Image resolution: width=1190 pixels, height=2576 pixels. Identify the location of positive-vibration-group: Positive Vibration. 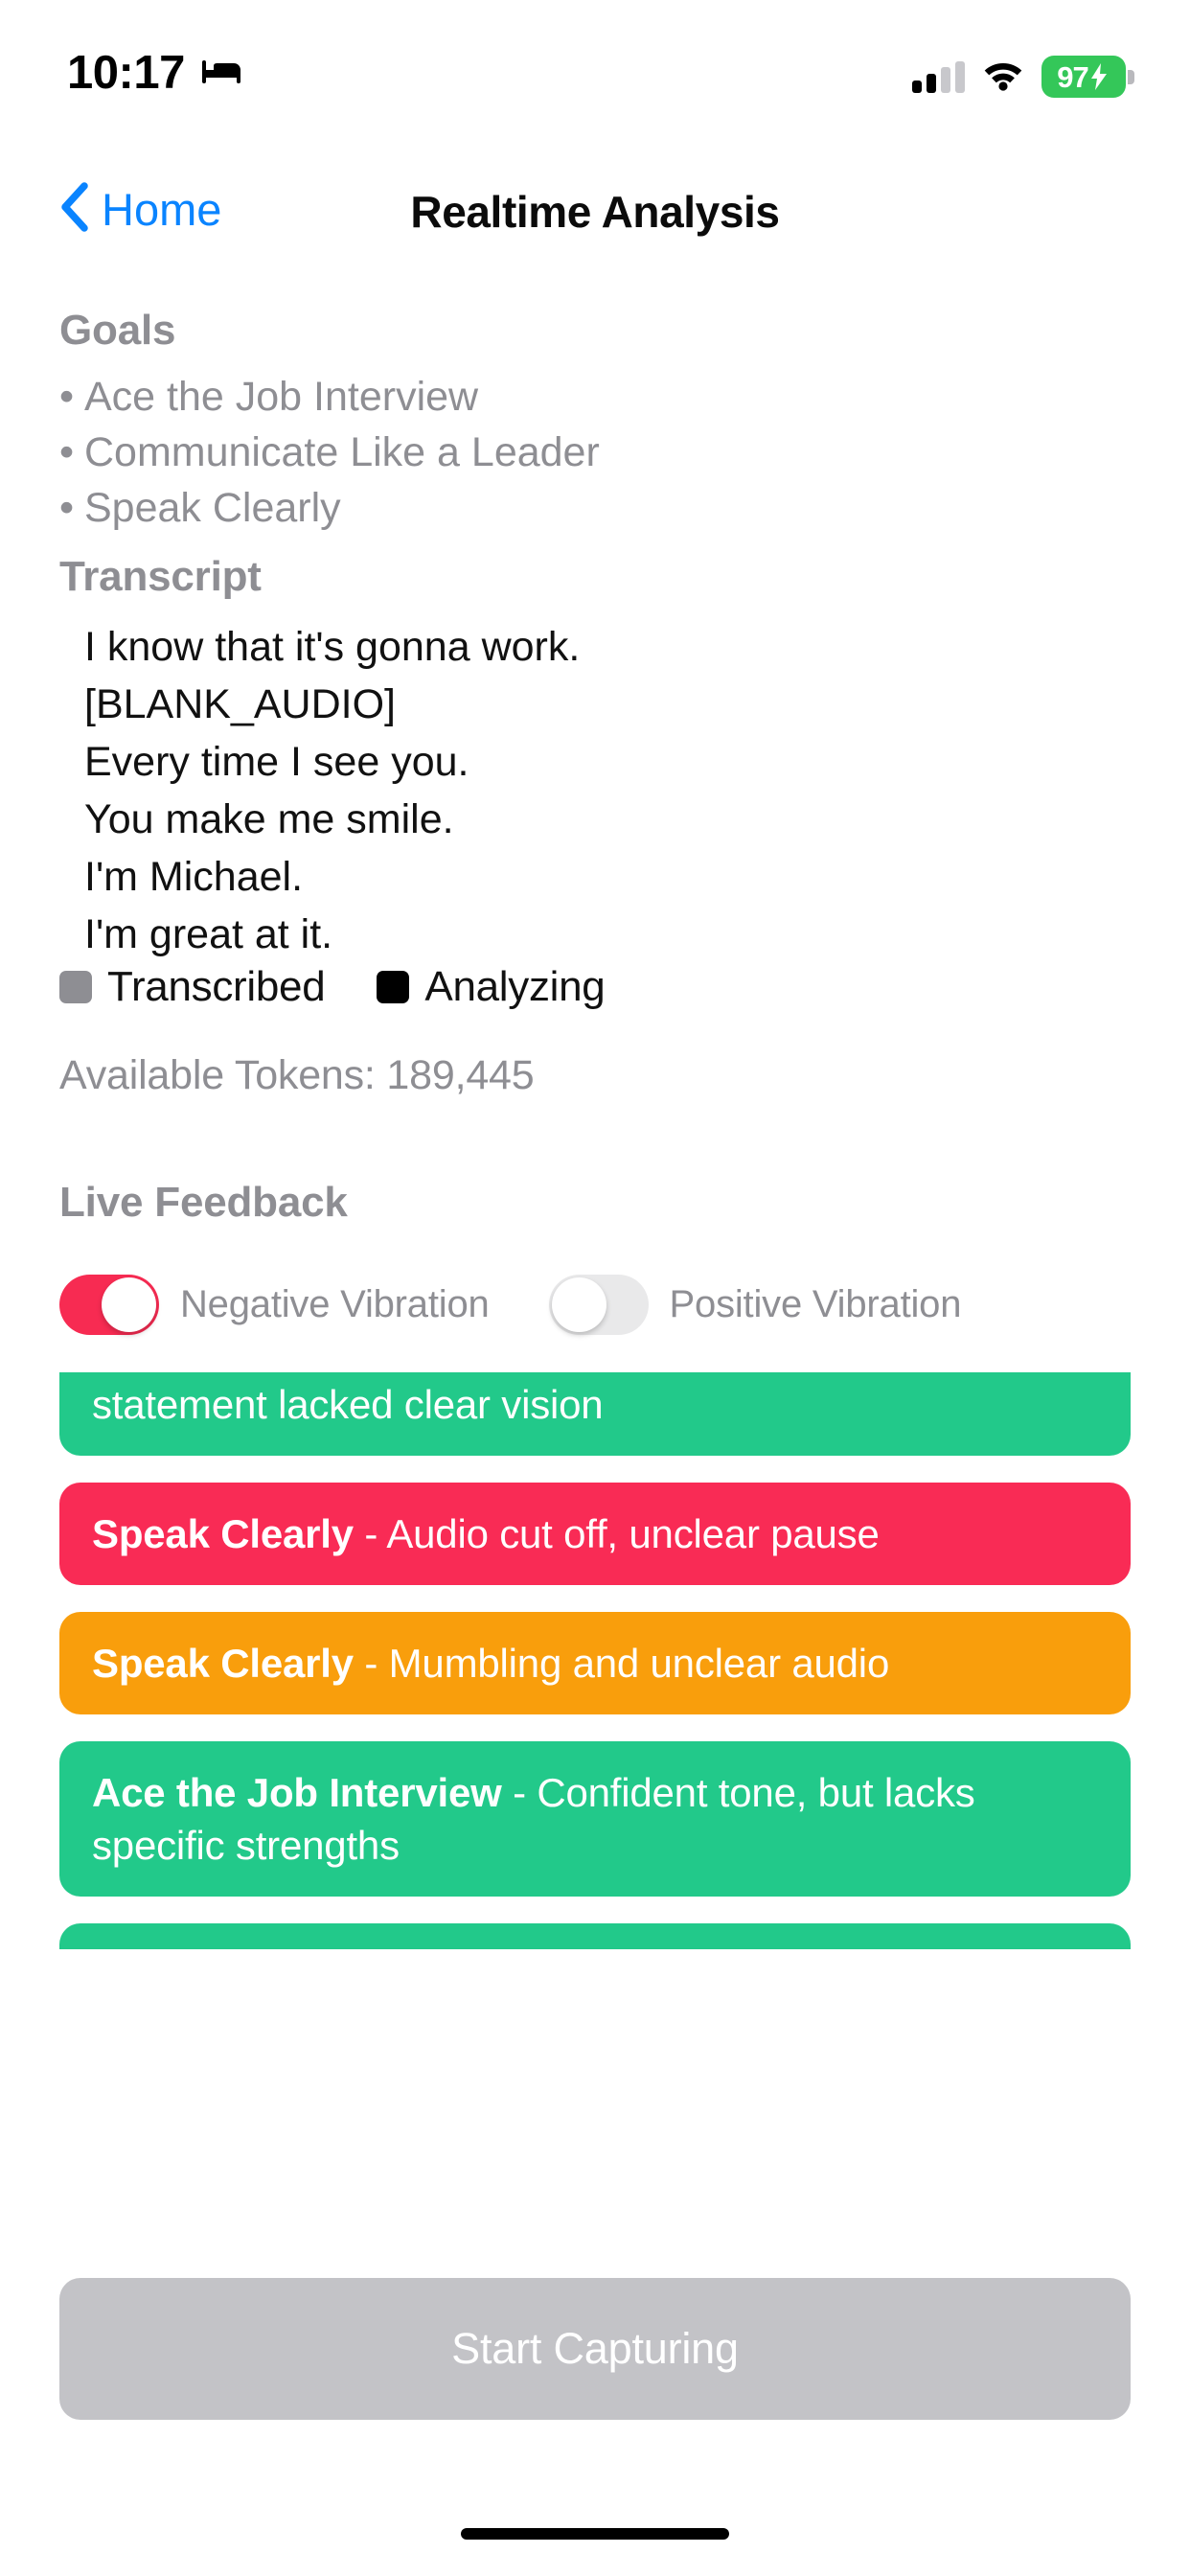
(755, 1305).